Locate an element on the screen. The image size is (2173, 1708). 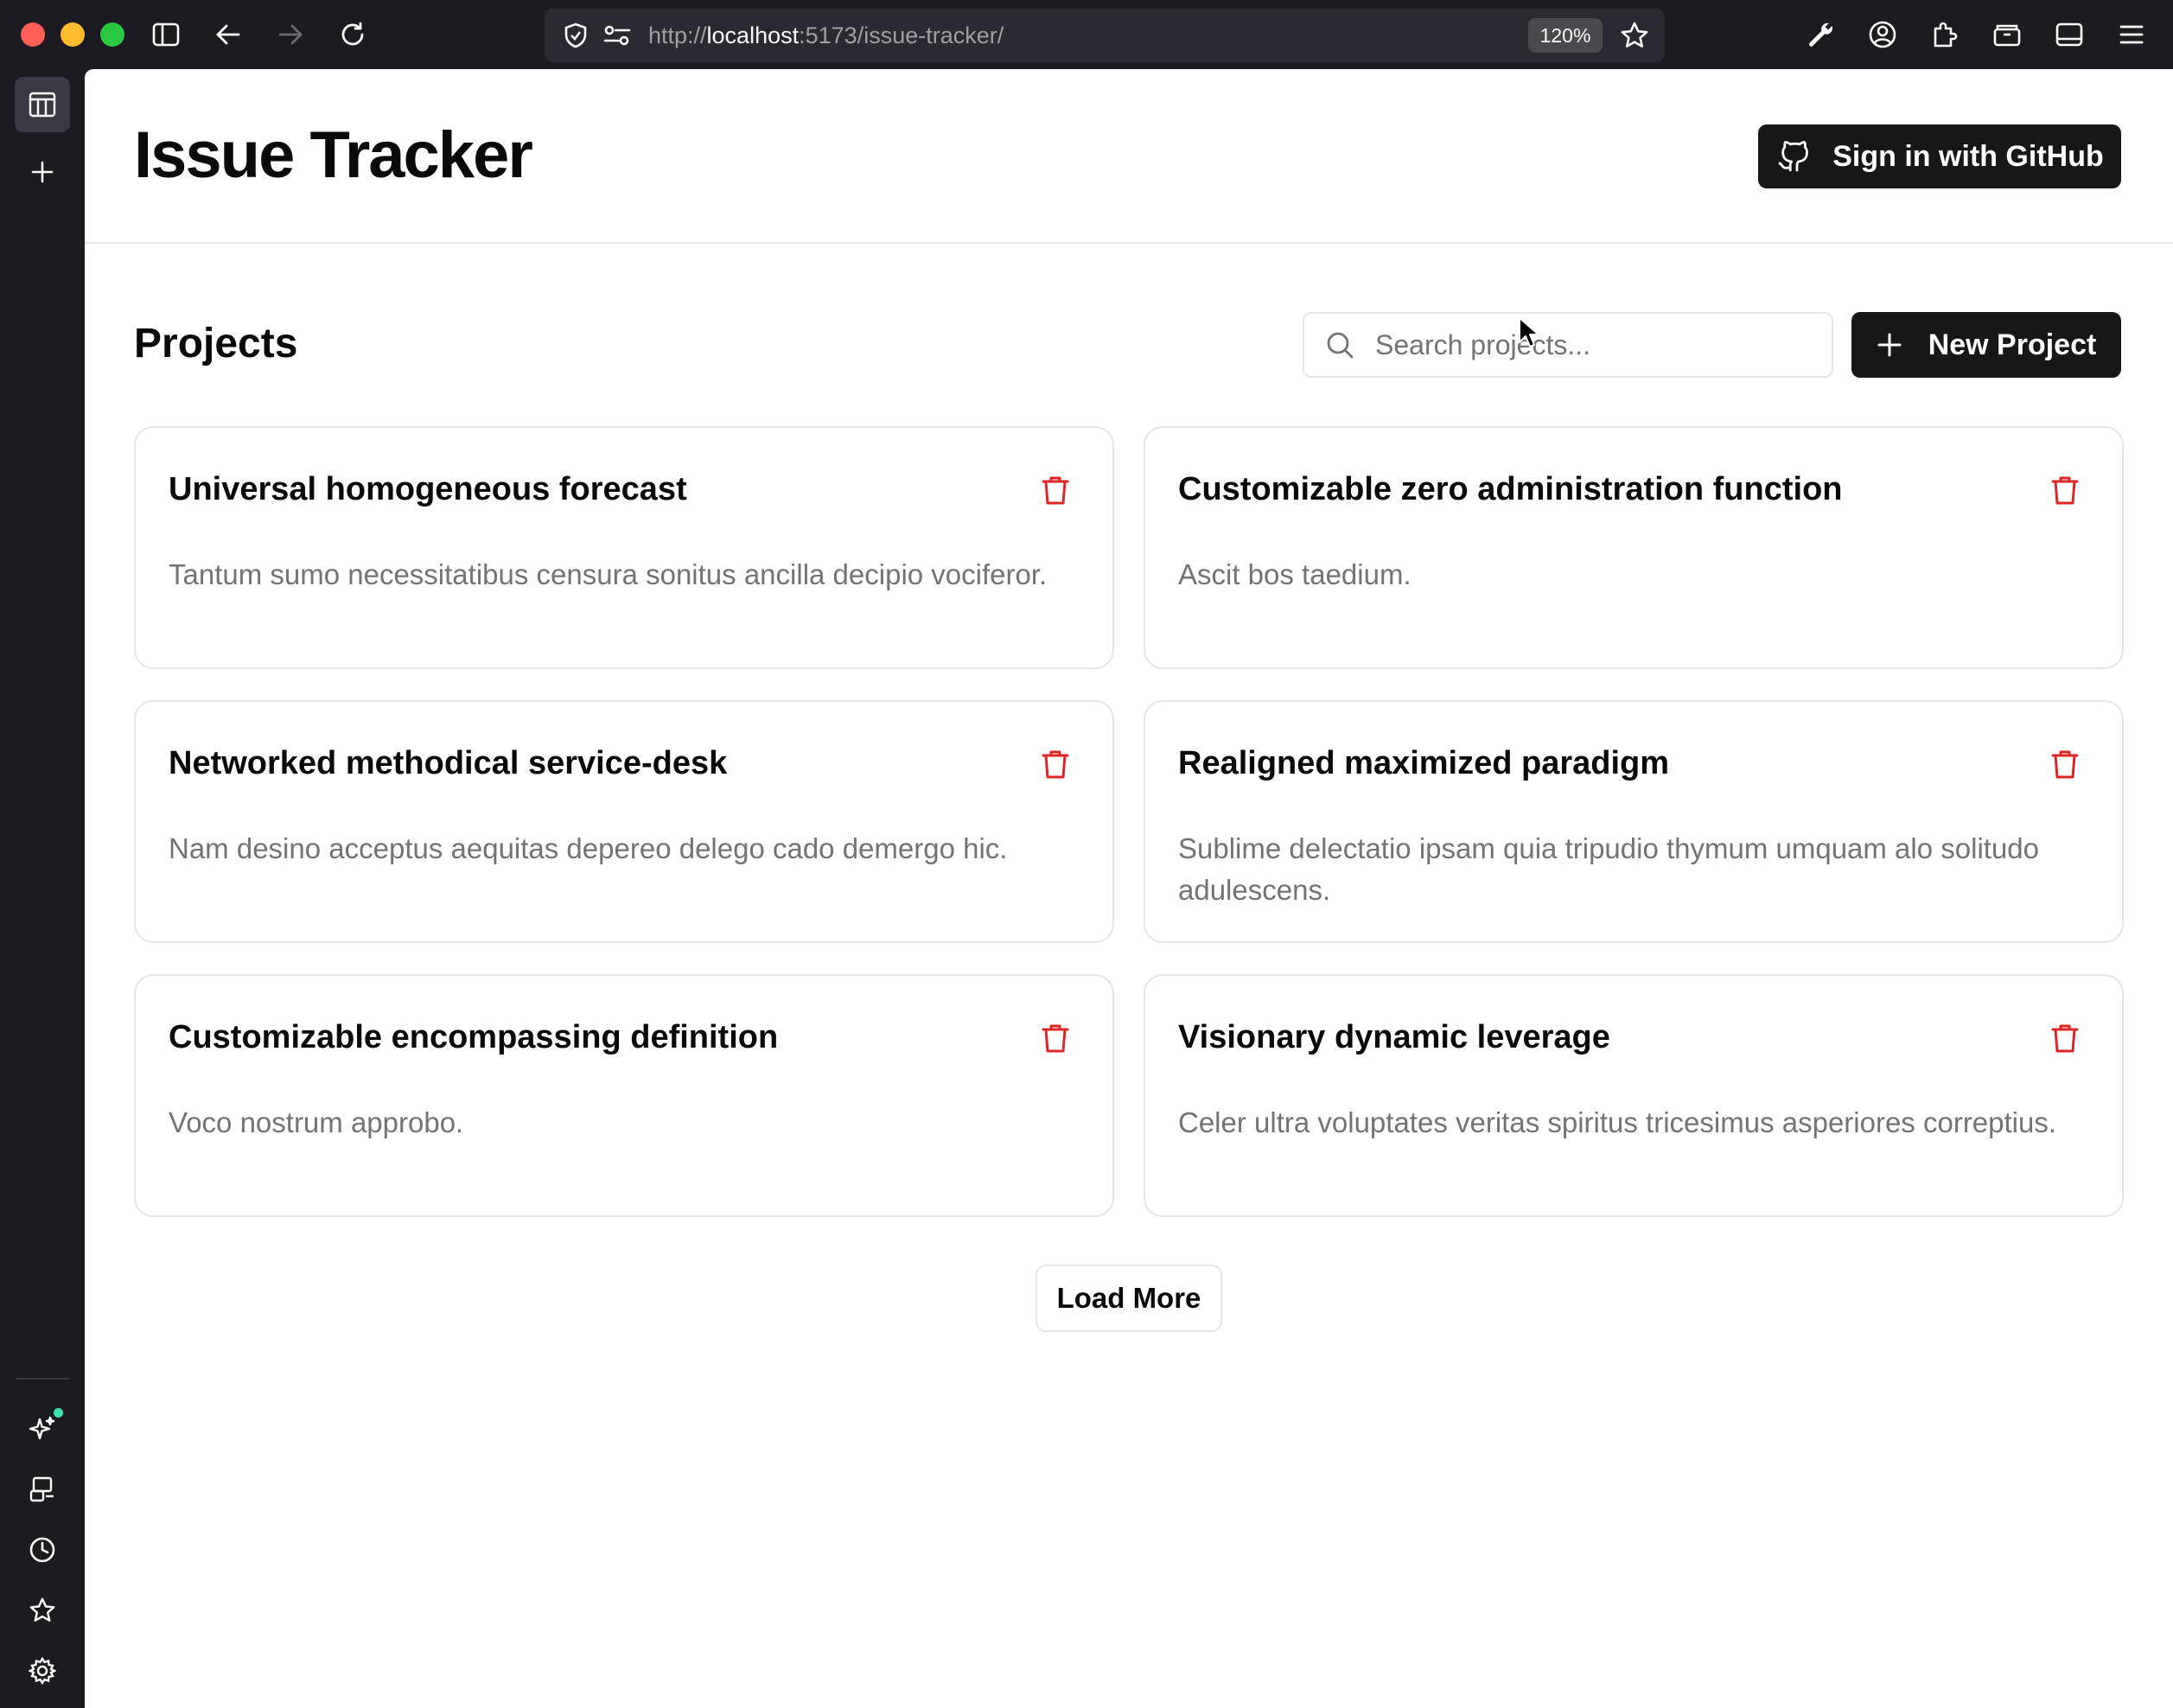
menu-icon is located at coordinates (2131, 35).